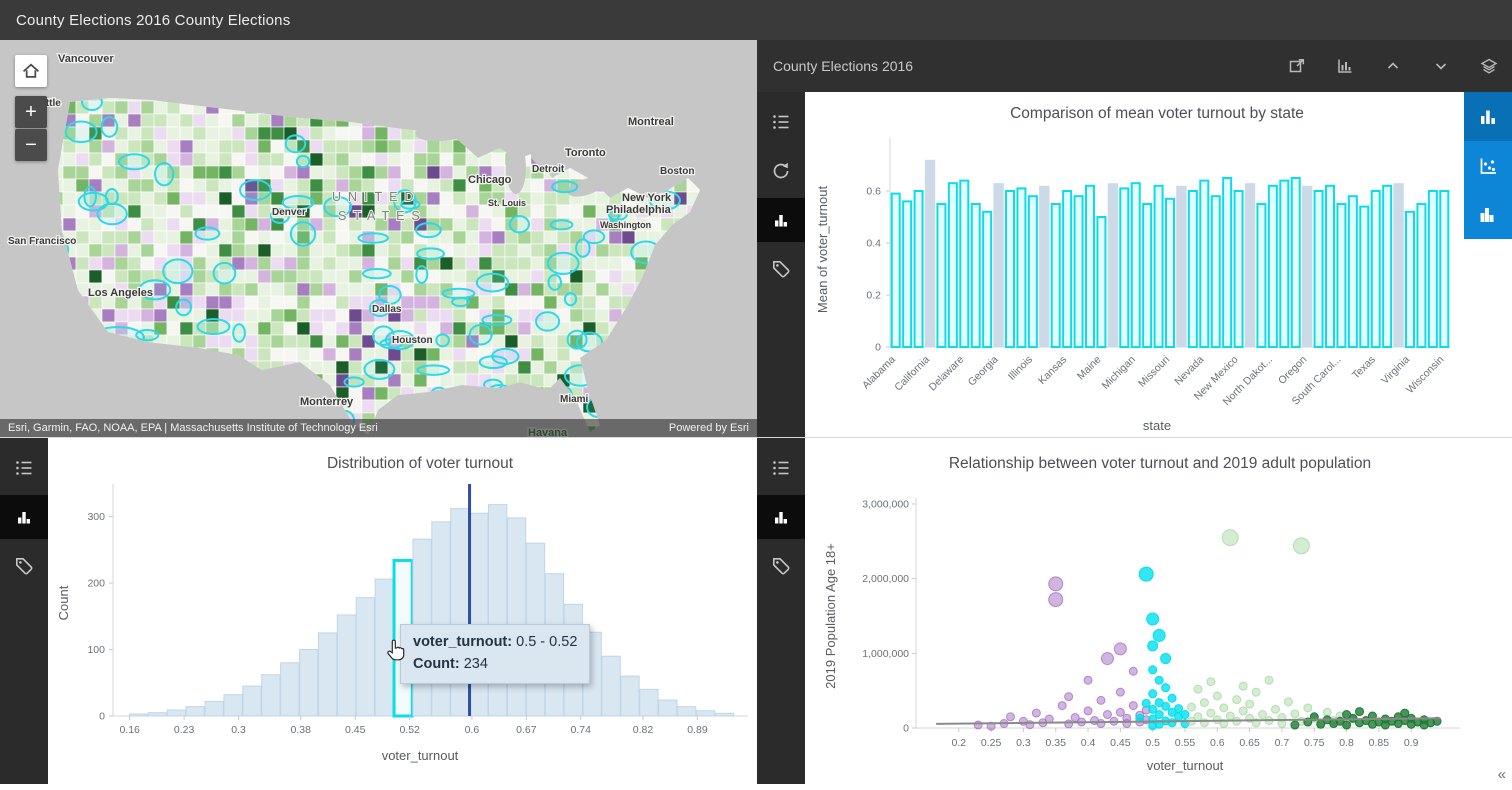 Image resolution: width=1512 pixels, height=790 pixels. What do you see at coordinates (781, 171) in the screenshot?
I see `history-button` at bounding box center [781, 171].